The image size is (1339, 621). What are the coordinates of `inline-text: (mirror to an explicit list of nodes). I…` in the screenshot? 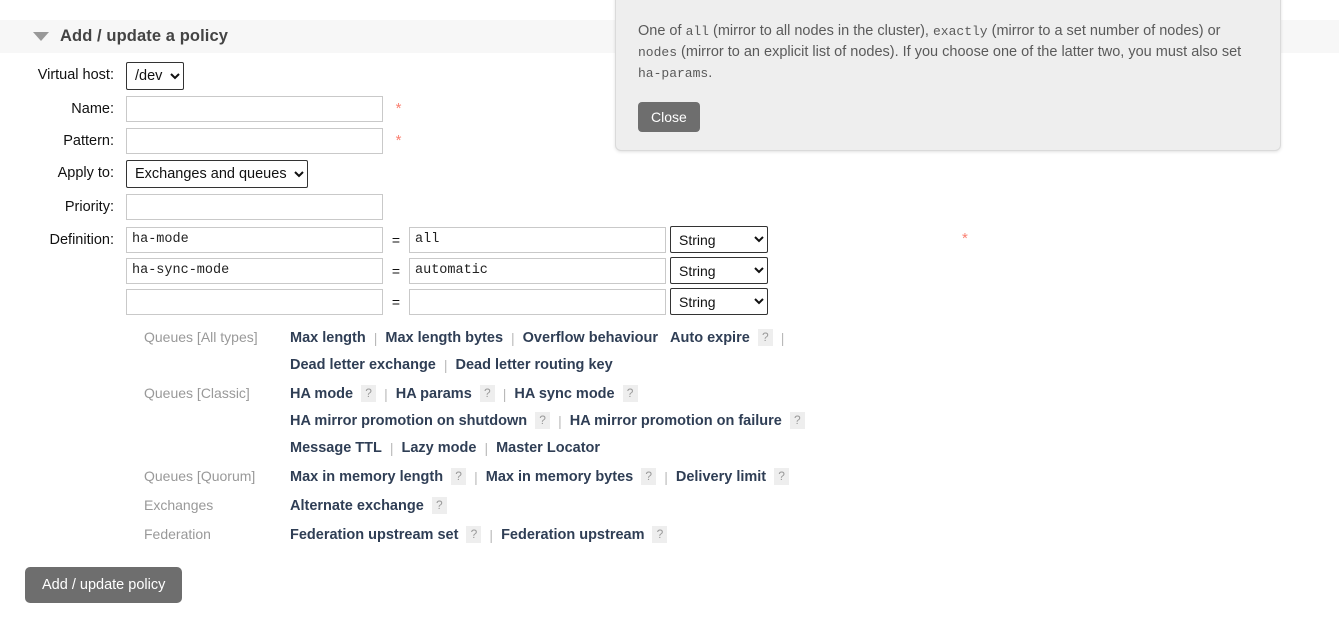 It's located at (959, 52).